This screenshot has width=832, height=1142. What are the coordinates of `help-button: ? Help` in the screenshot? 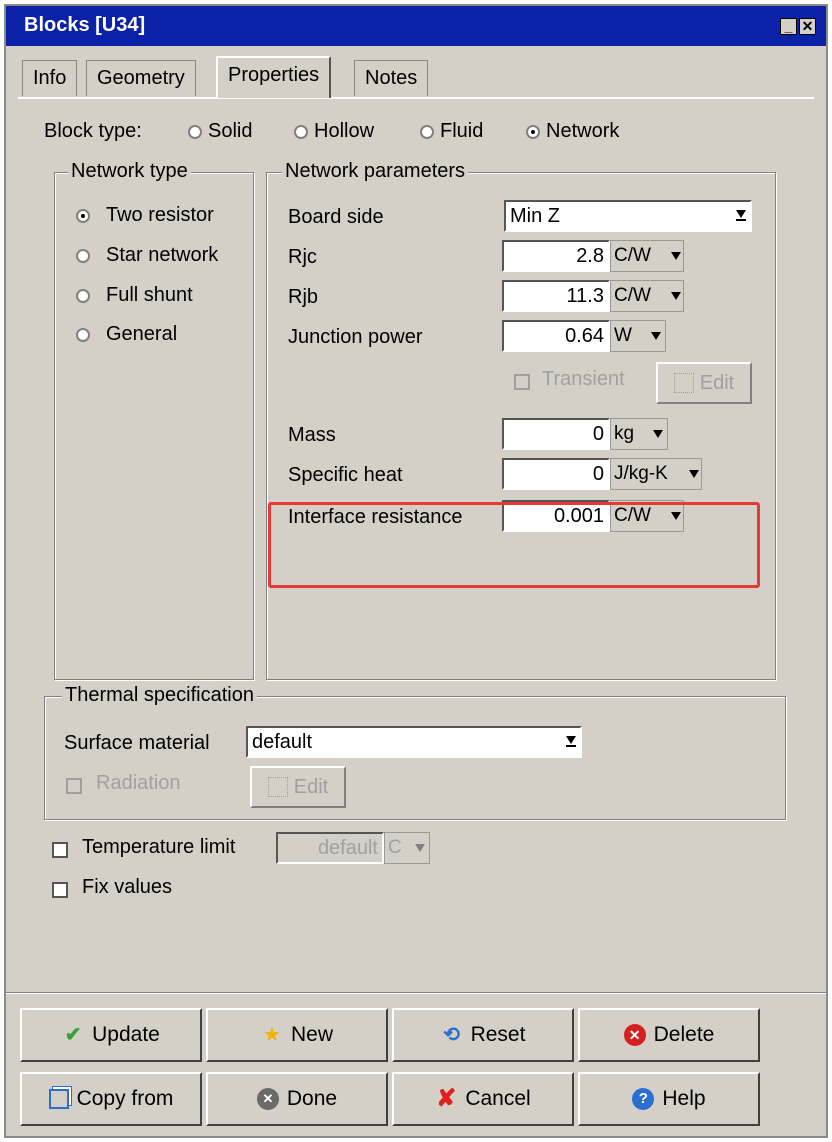 It's located at (669, 1099).